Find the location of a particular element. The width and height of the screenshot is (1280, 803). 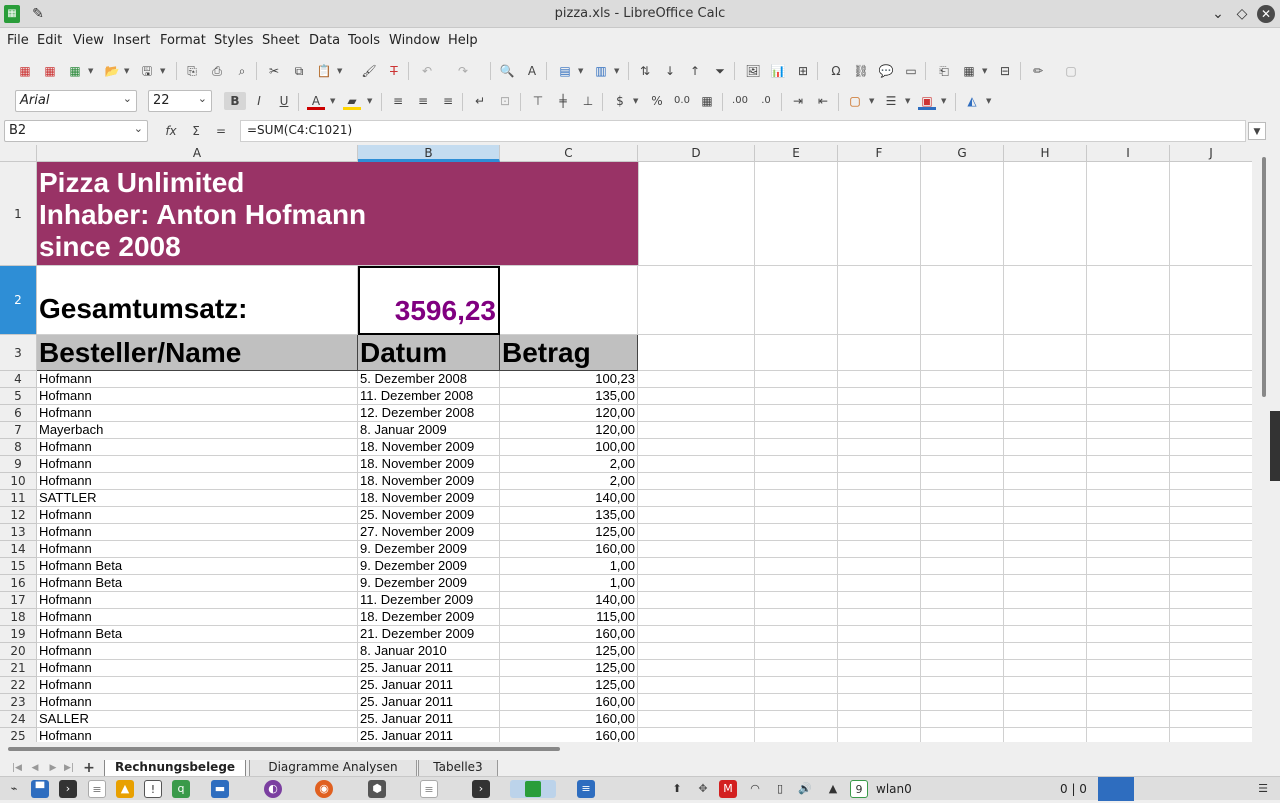

vertical-scroll-thumb is located at coordinates (1264, 277).